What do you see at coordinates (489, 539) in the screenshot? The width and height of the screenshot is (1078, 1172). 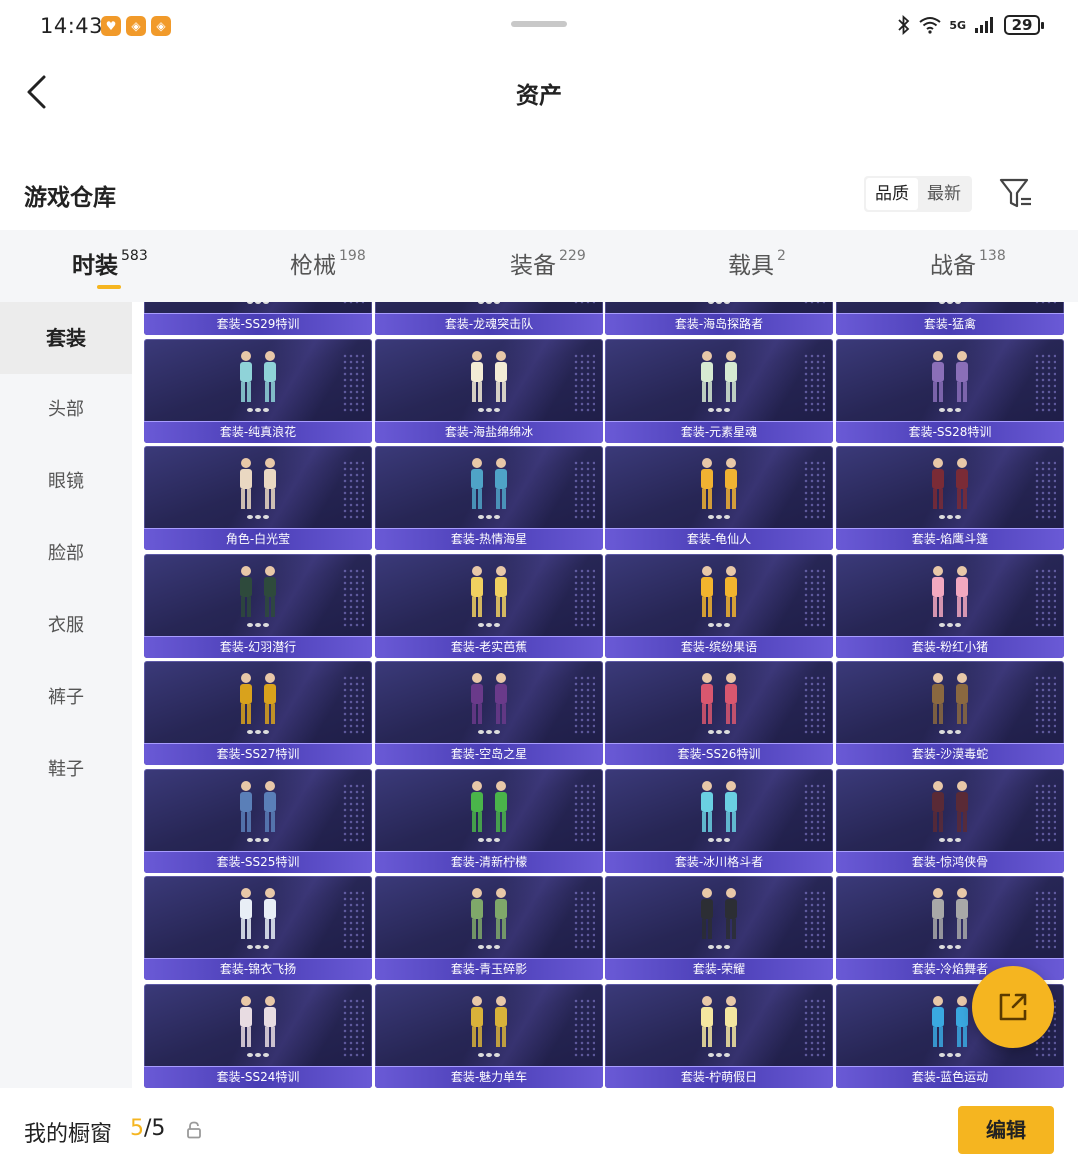 I see `item-name: 套装-热情海星` at bounding box center [489, 539].